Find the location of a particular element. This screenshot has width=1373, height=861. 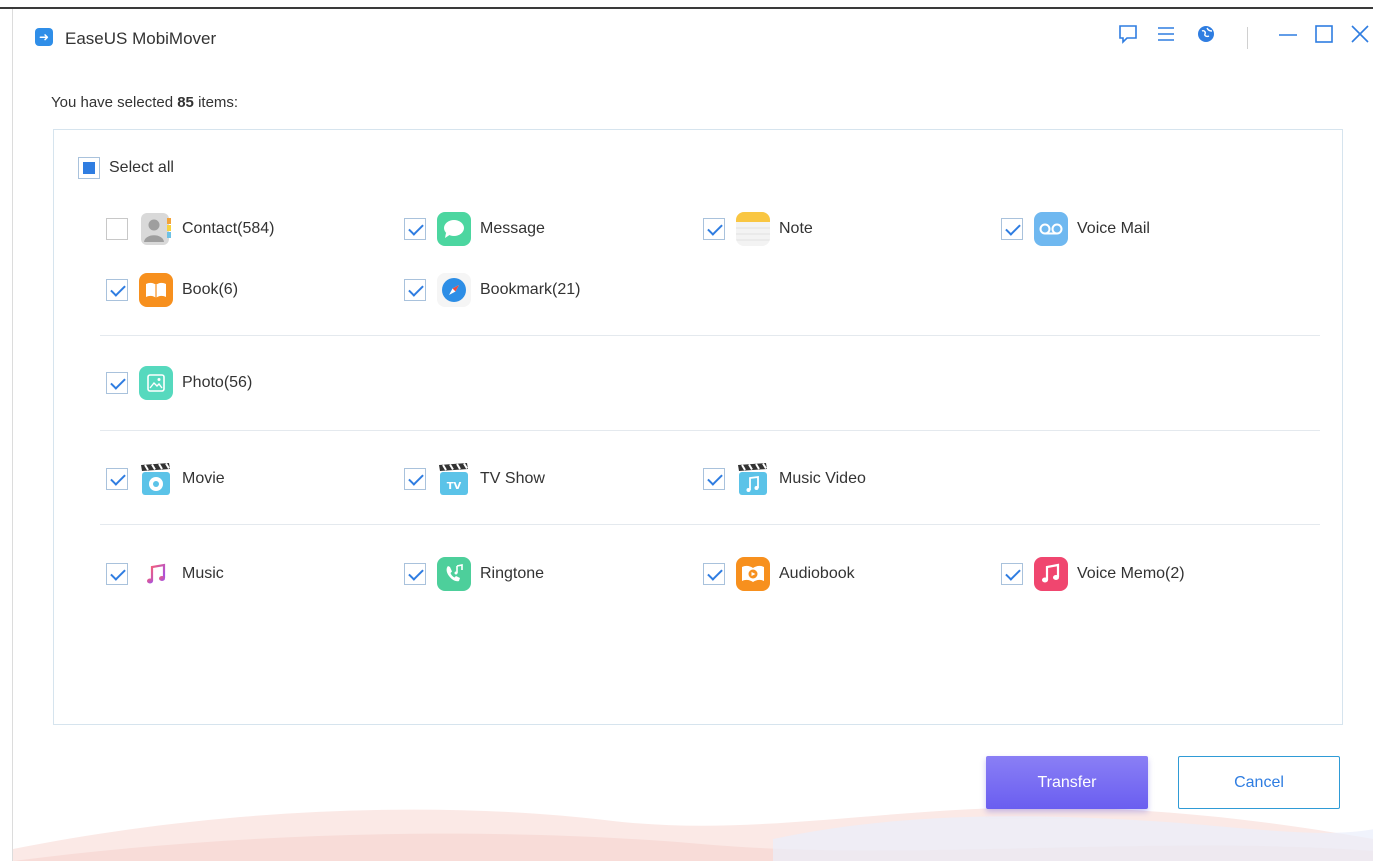

tv-show-icon: TV is located at coordinates (454, 479).